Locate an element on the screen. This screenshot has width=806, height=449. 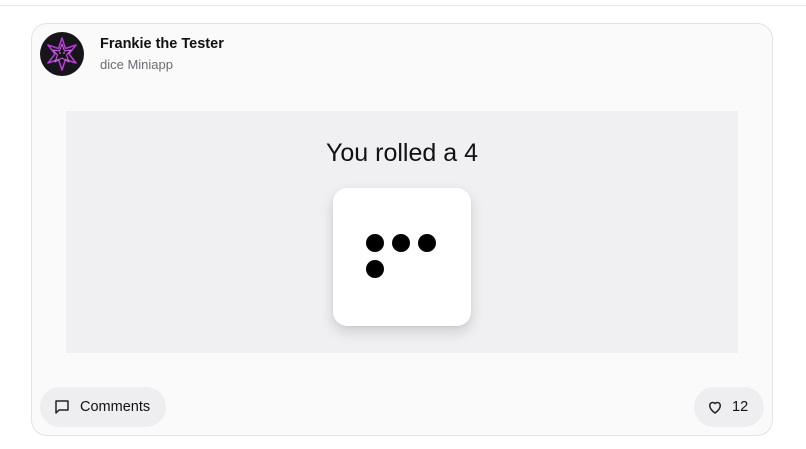
avatar is located at coordinates (62, 54).